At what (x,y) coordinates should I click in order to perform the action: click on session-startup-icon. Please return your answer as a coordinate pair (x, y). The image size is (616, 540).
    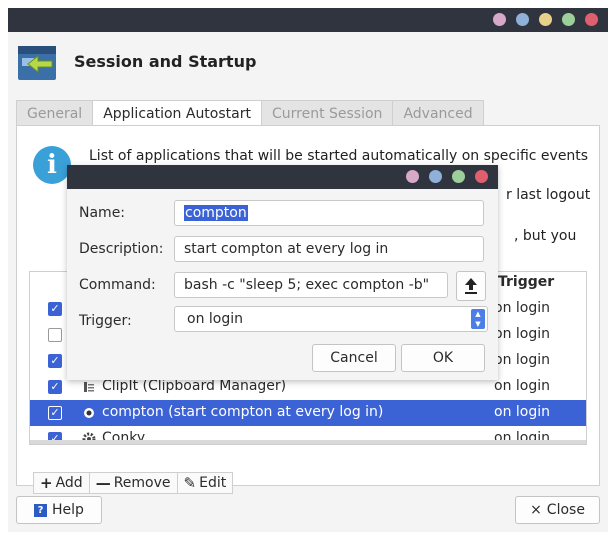
    Looking at the image, I should click on (37, 63).